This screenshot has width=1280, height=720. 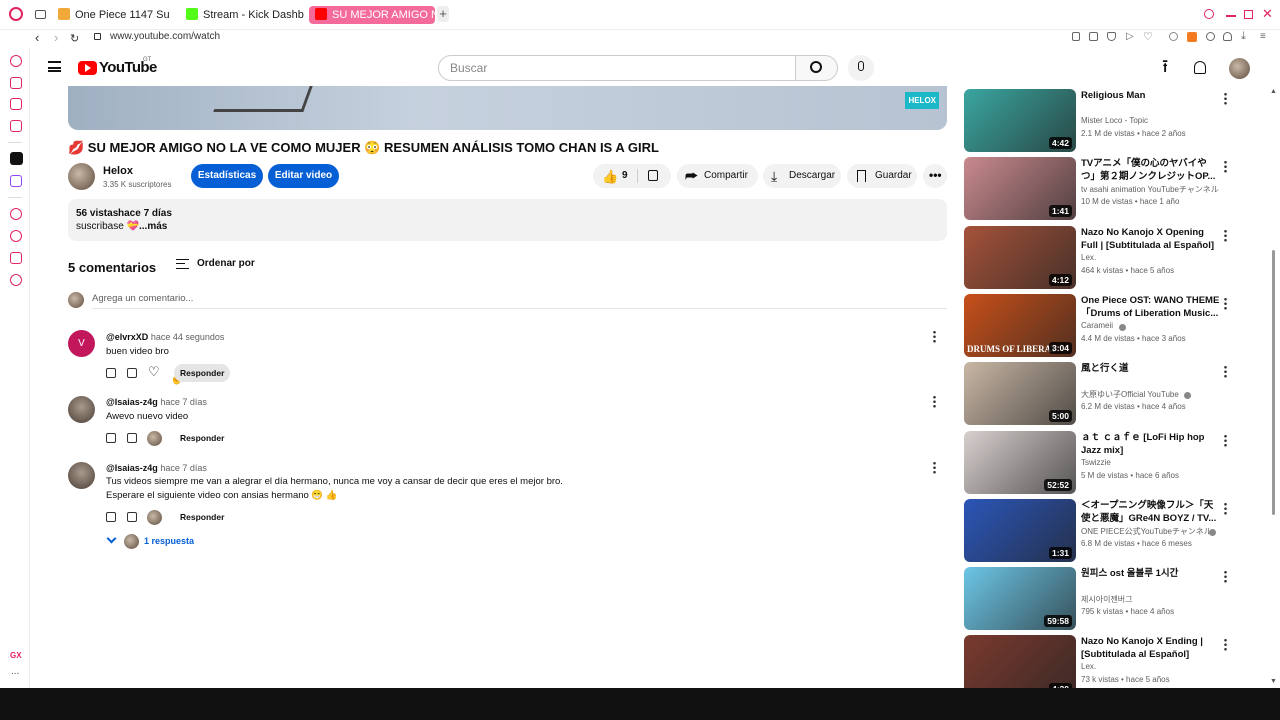 What do you see at coordinates (655, 176) in the screenshot?
I see `dislike-button` at bounding box center [655, 176].